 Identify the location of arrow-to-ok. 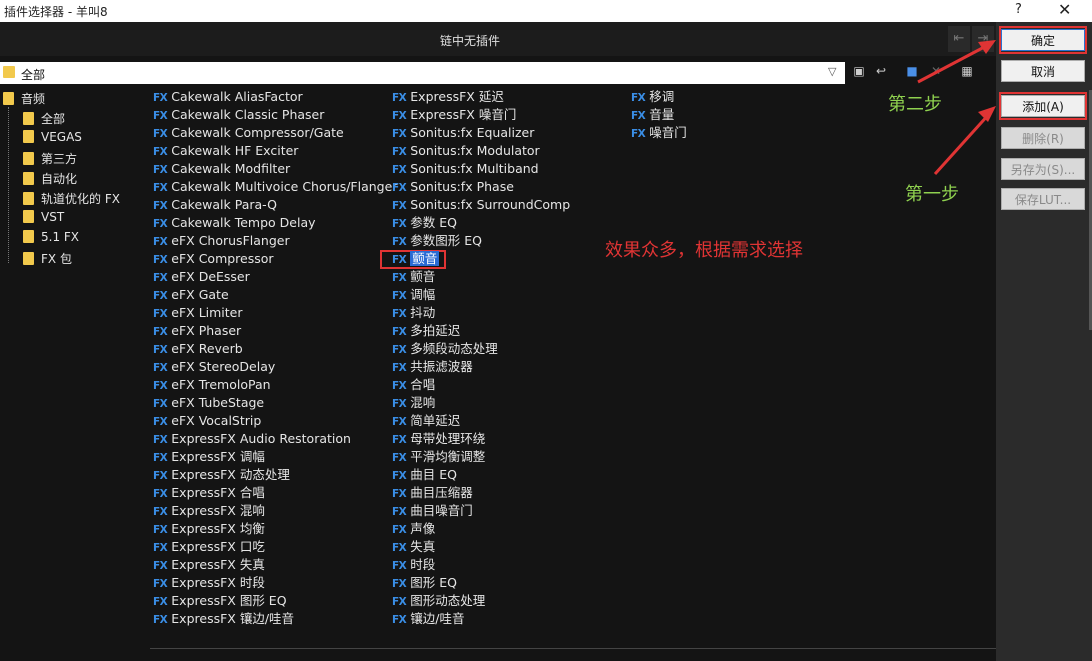
(954, 63).